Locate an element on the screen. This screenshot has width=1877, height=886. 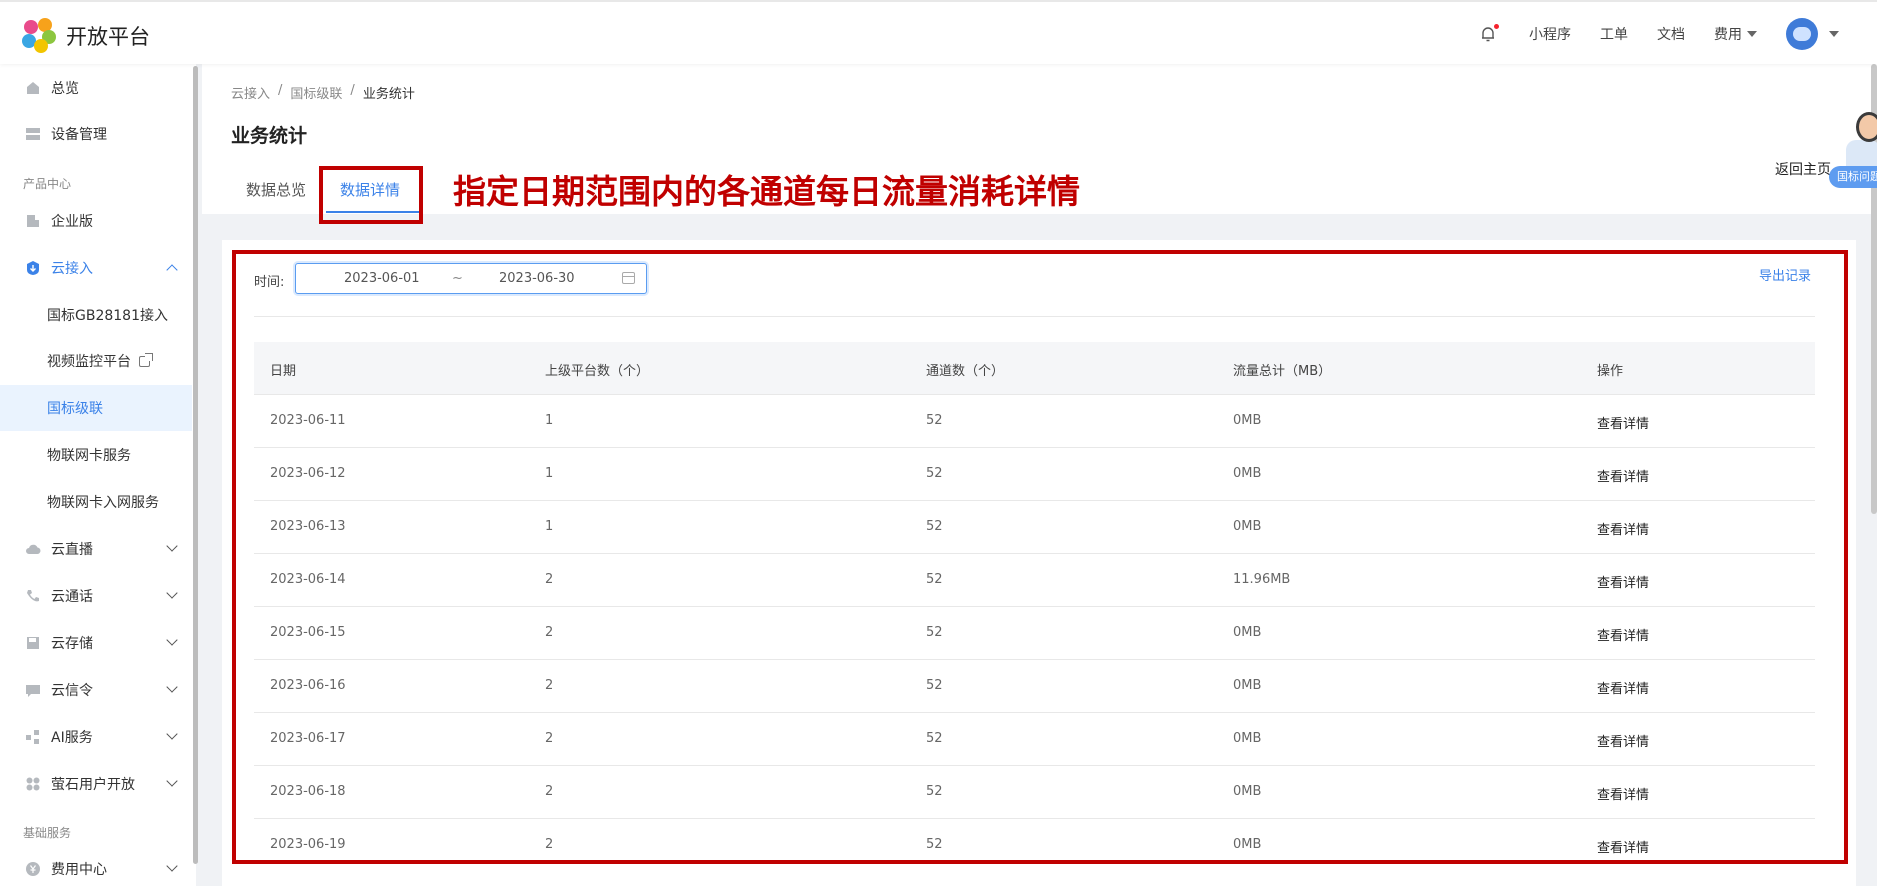
sidebar-item-enterprise: 企业版 is located at coordinates (96, 221).